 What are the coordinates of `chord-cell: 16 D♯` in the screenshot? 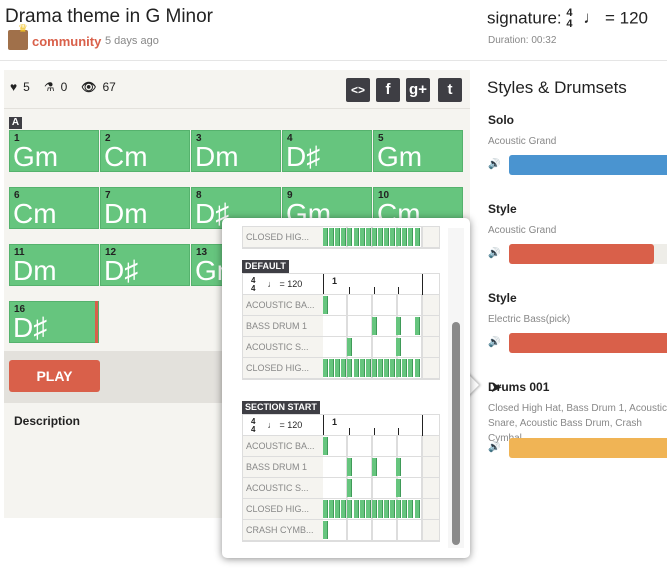 It's located at (54, 322).